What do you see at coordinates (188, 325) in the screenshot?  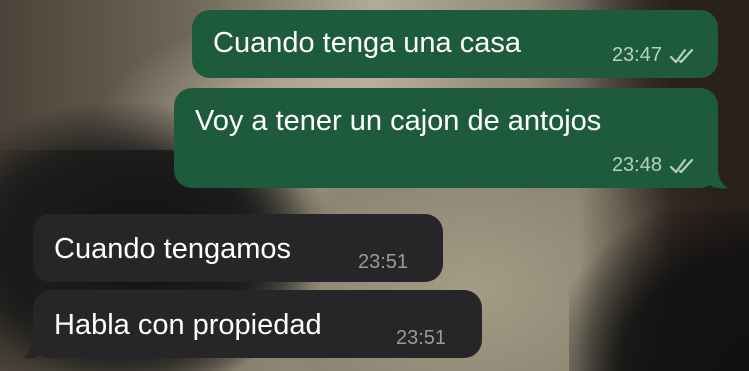 I see `message-text: Habla con propiedad` at bounding box center [188, 325].